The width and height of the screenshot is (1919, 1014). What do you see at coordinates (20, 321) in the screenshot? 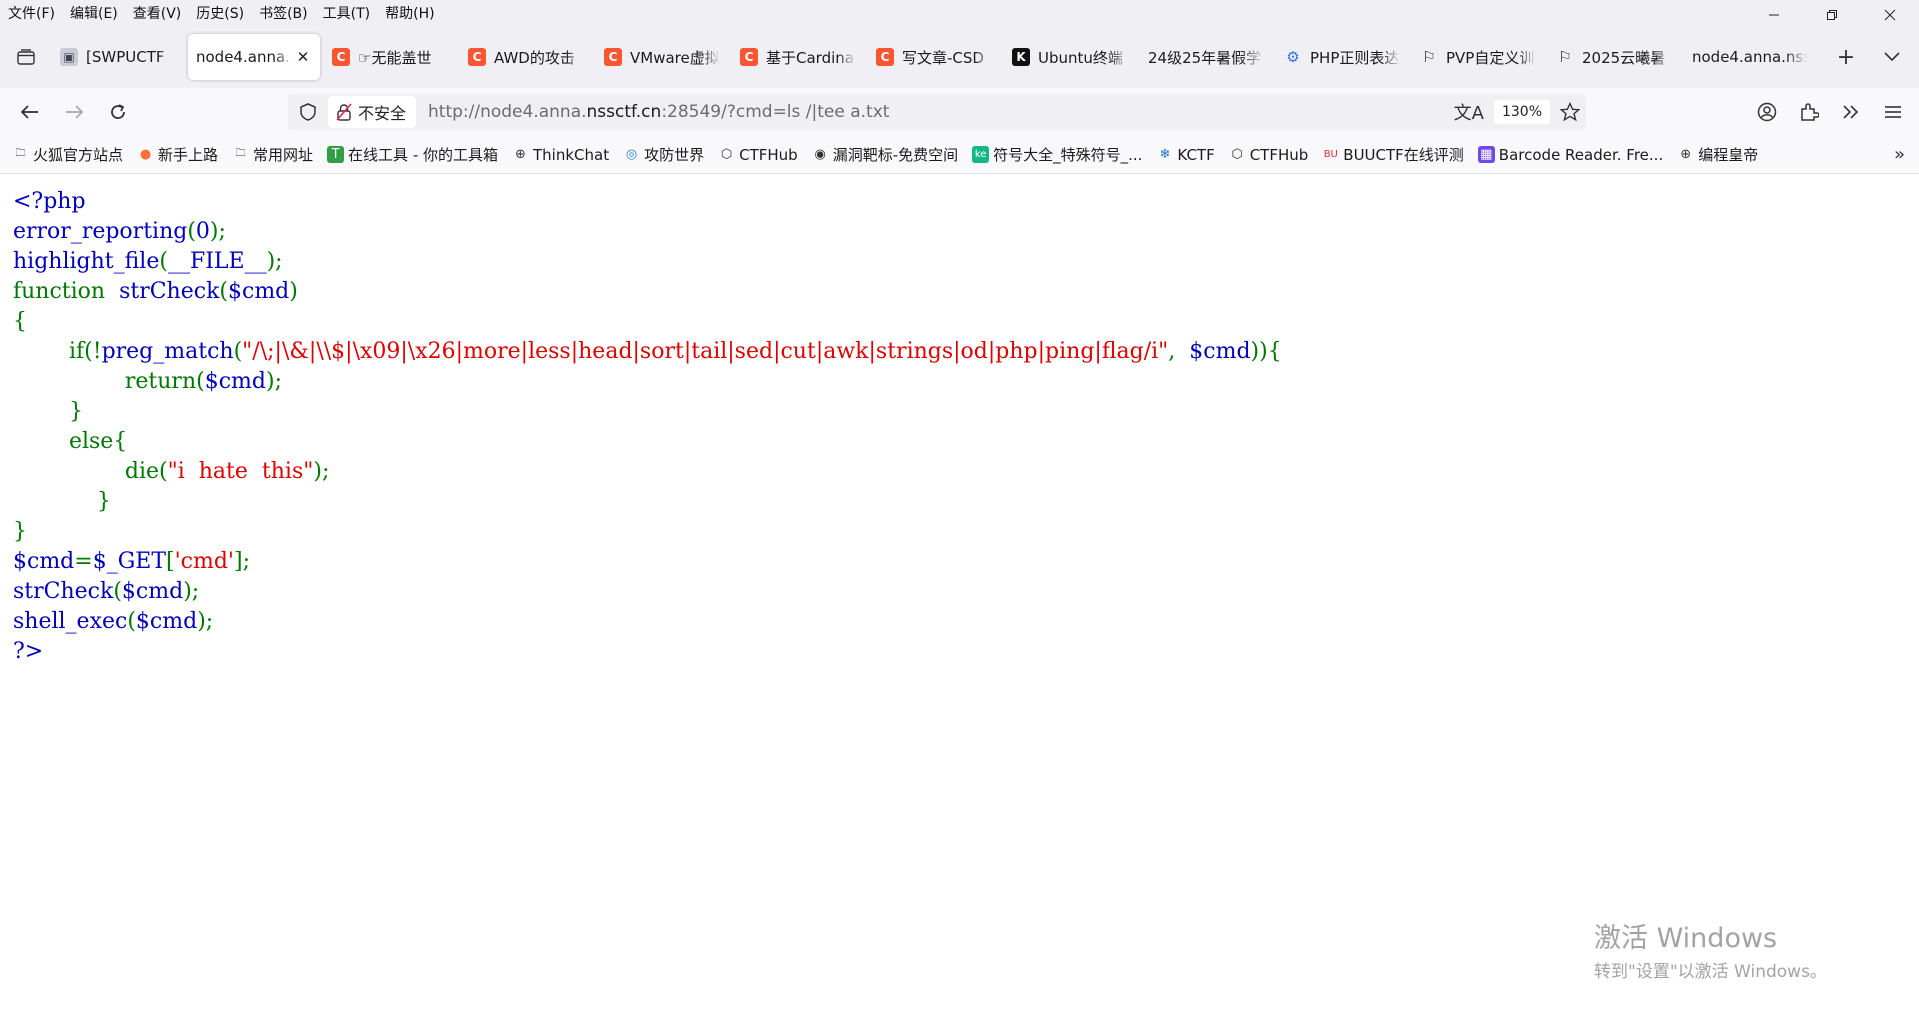
I see `code-line: {` at bounding box center [20, 321].